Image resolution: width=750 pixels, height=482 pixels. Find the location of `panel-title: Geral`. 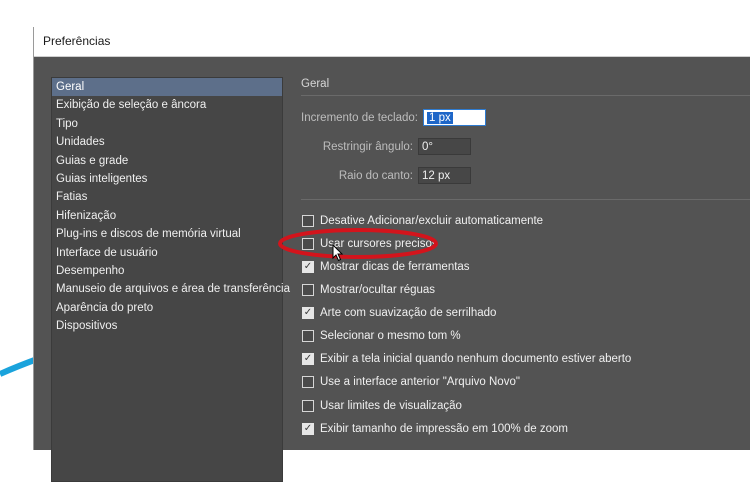

panel-title: Geral is located at coordinates (315, 84).